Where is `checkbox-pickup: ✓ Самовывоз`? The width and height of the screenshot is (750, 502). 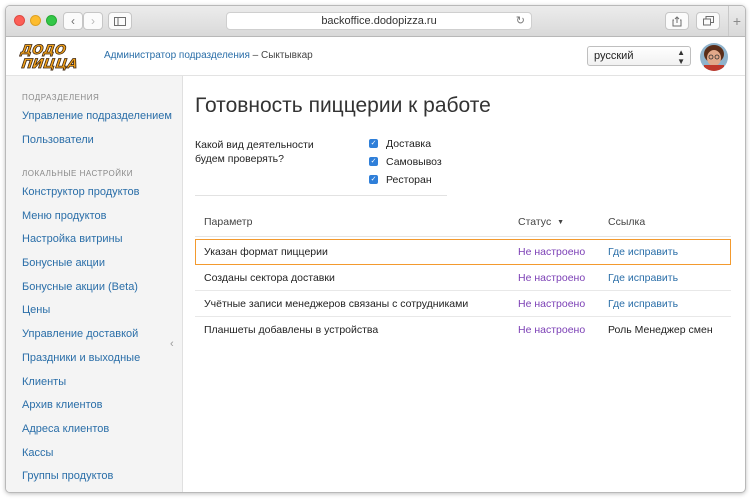
checkbox-pickup: ✓ Самовывоз is located at coordinates (405, 165).